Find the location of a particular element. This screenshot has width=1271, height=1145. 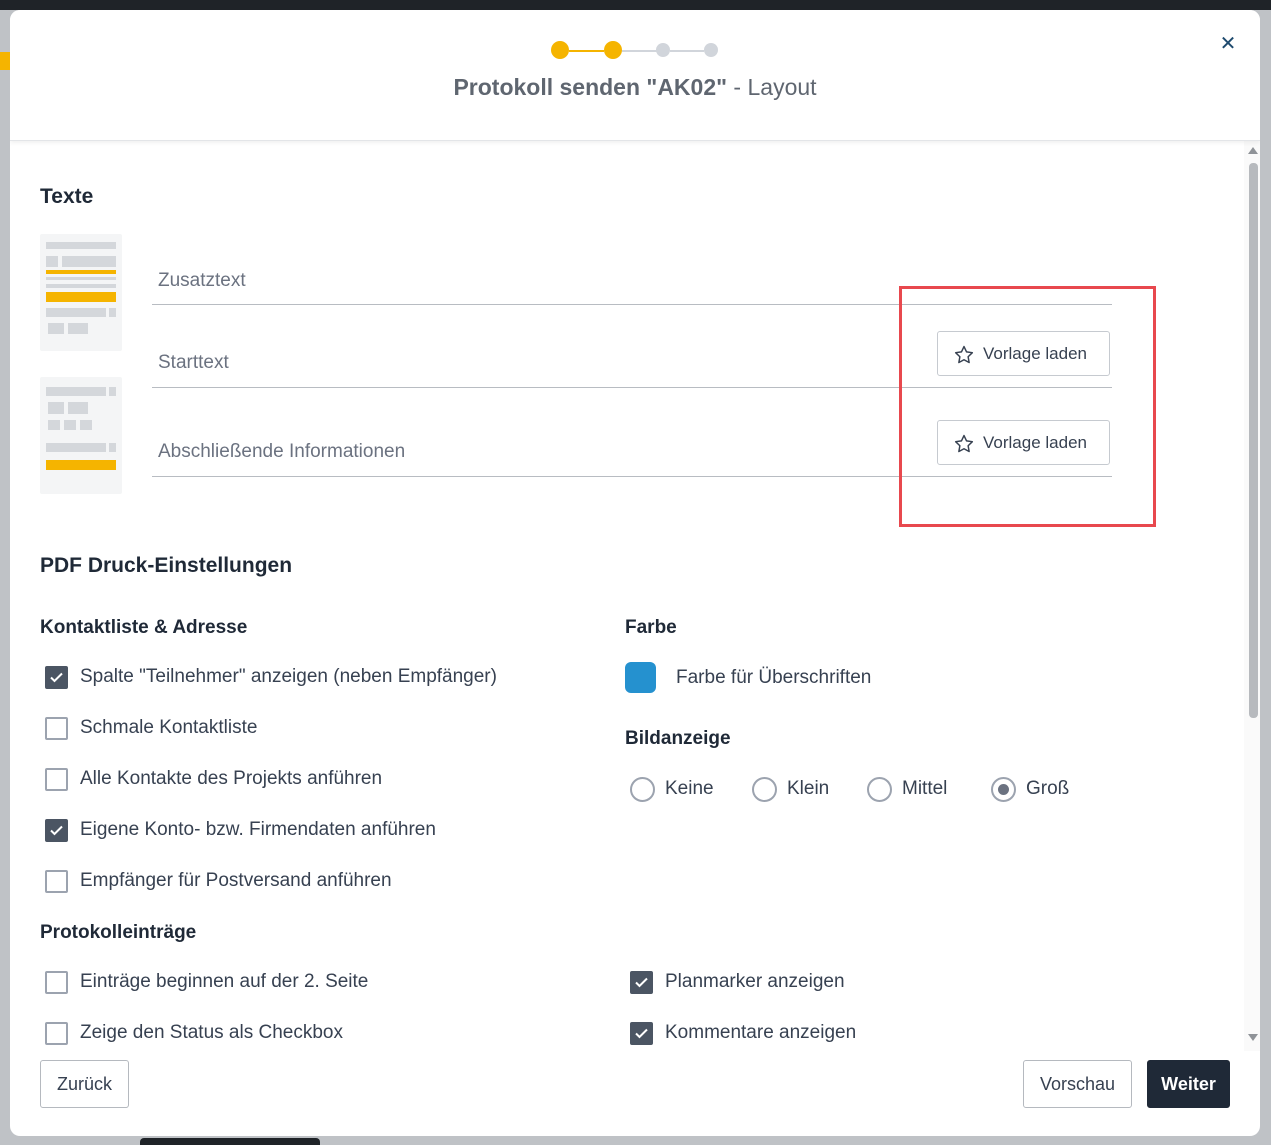

entries-group-title: Protokolleinträge is located at coordinates (118, 932).